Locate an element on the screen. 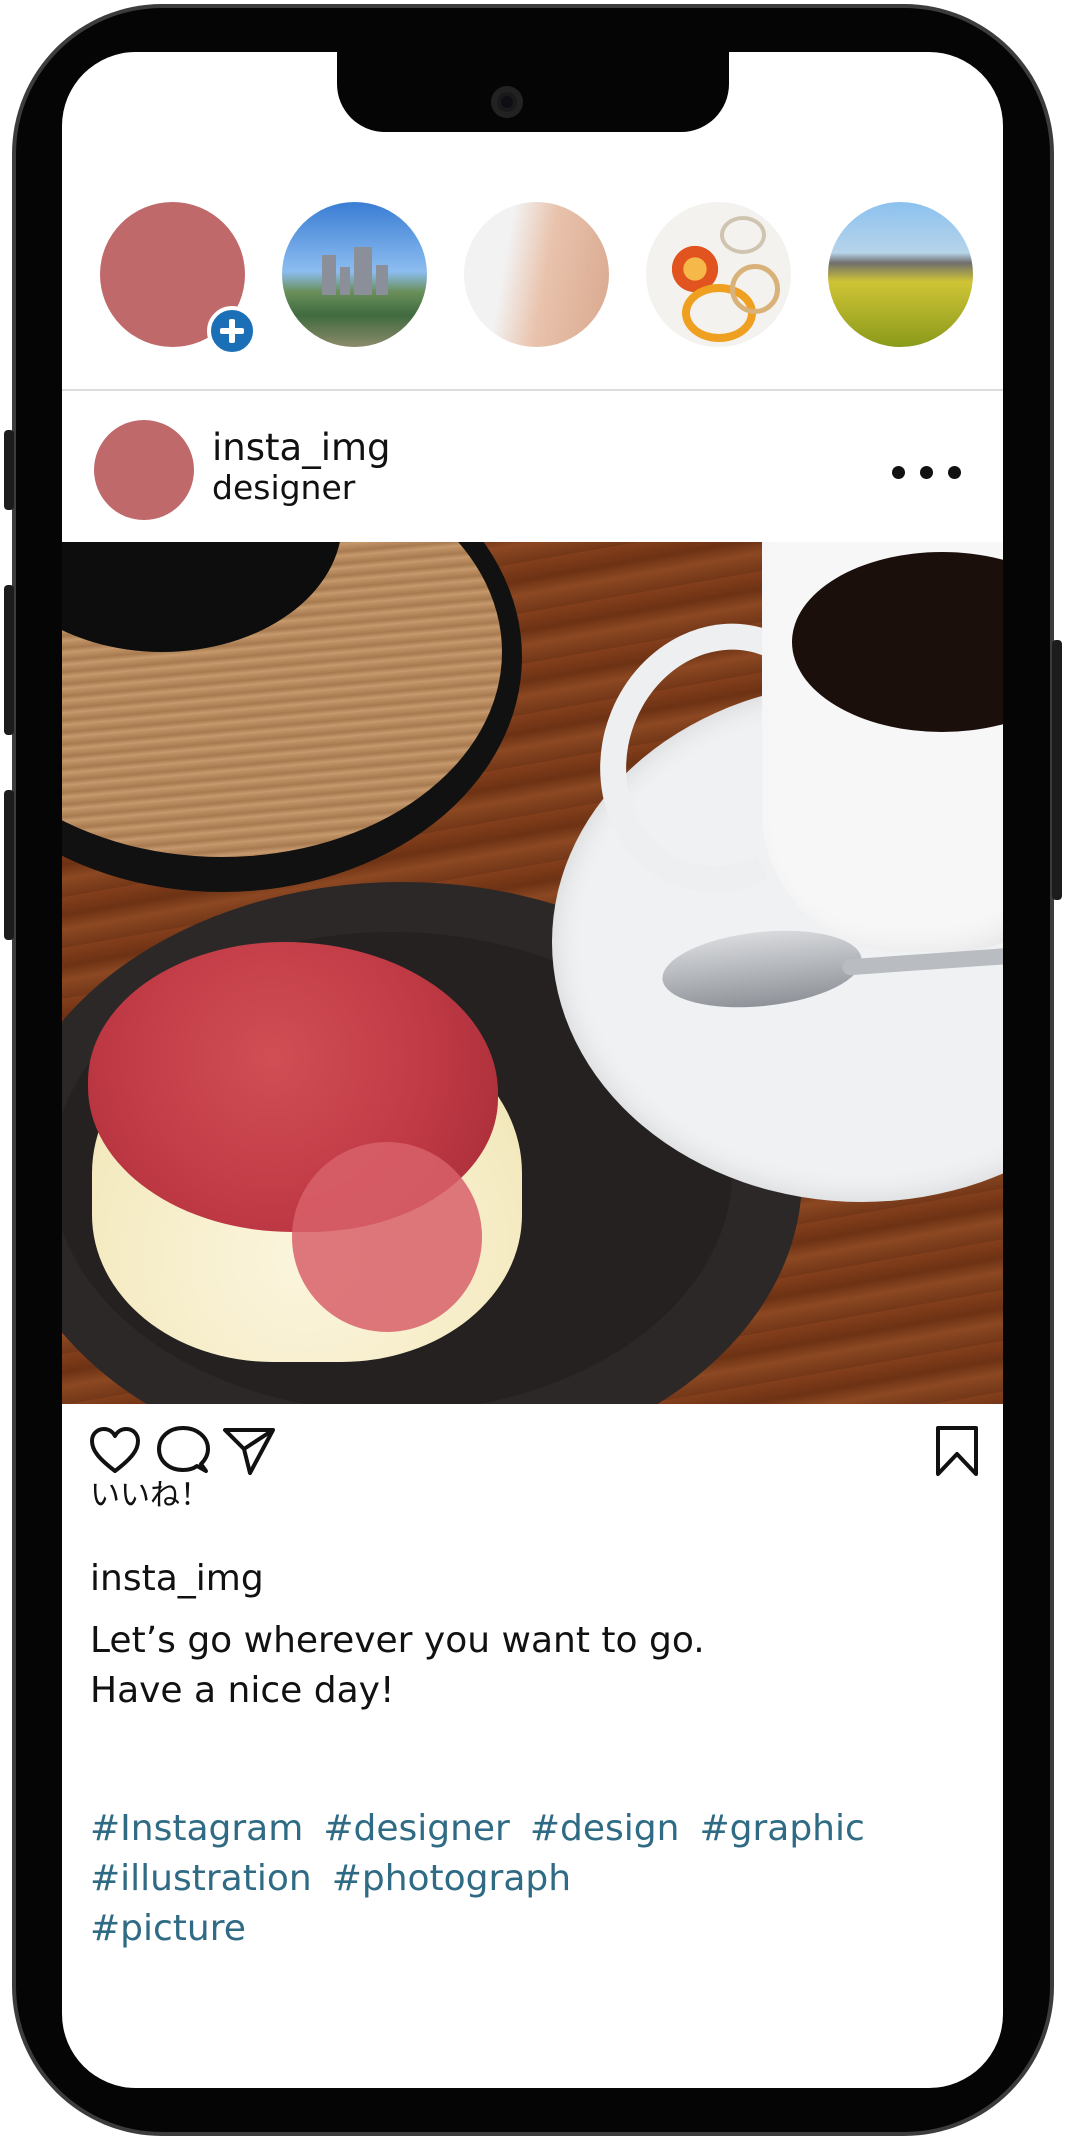  send-icon is located at coordinates (249, 1451).